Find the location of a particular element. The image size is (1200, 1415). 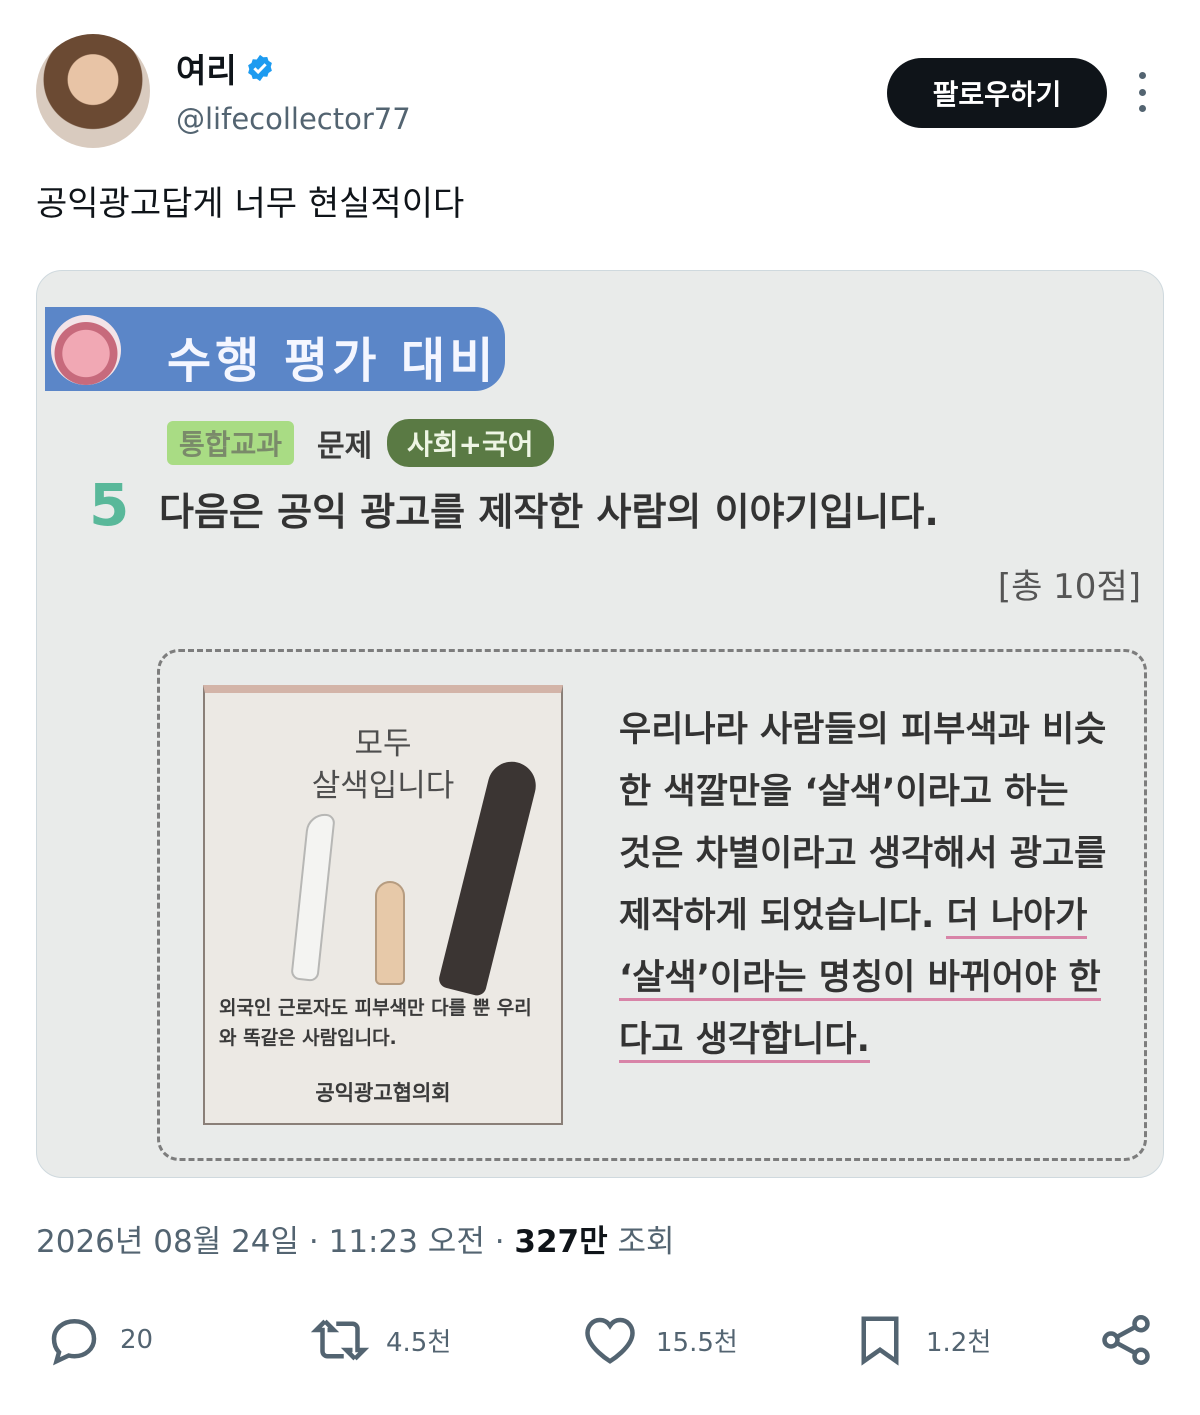

user-handle: @lifecollector77 is located at coordinates (293, 119).